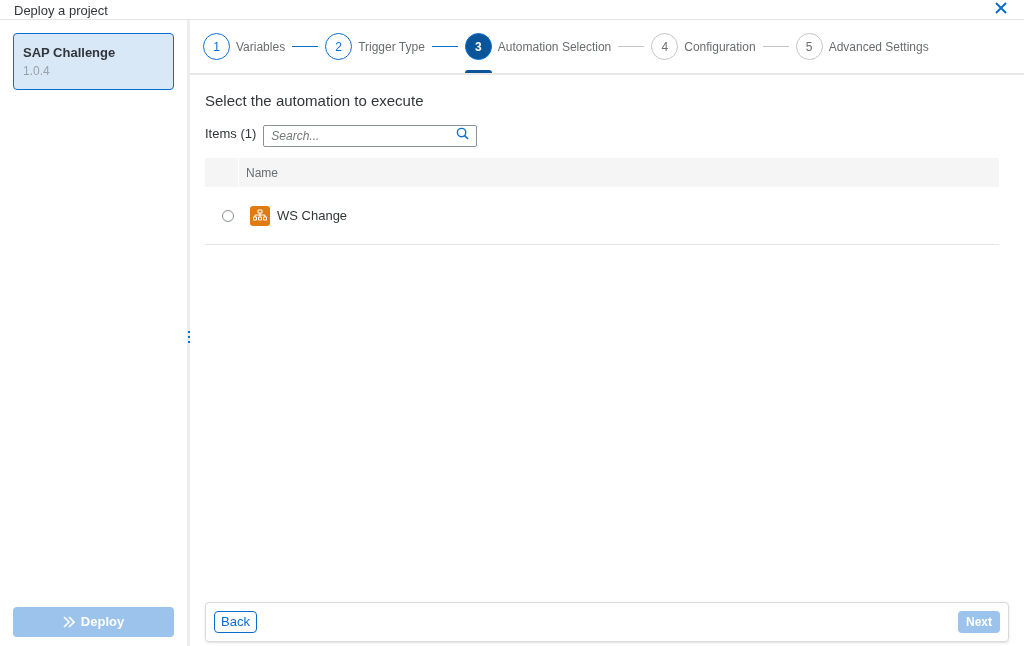 The height and width of the screenshot is (646, 1024). What do you see at coordinates (260, 215) in the screenshot?
I see `hierarchy-icon` at bounding box center [260, 215].